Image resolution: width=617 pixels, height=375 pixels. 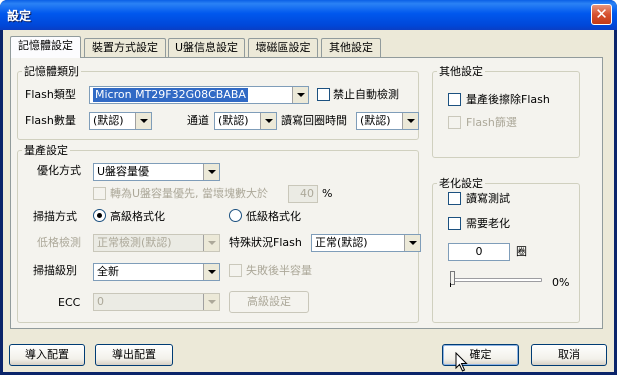 What do you see at coordinates (59, 170) in the screenshot?
I see `optimize-label: 優化方式` at bounding box center [59, 170].